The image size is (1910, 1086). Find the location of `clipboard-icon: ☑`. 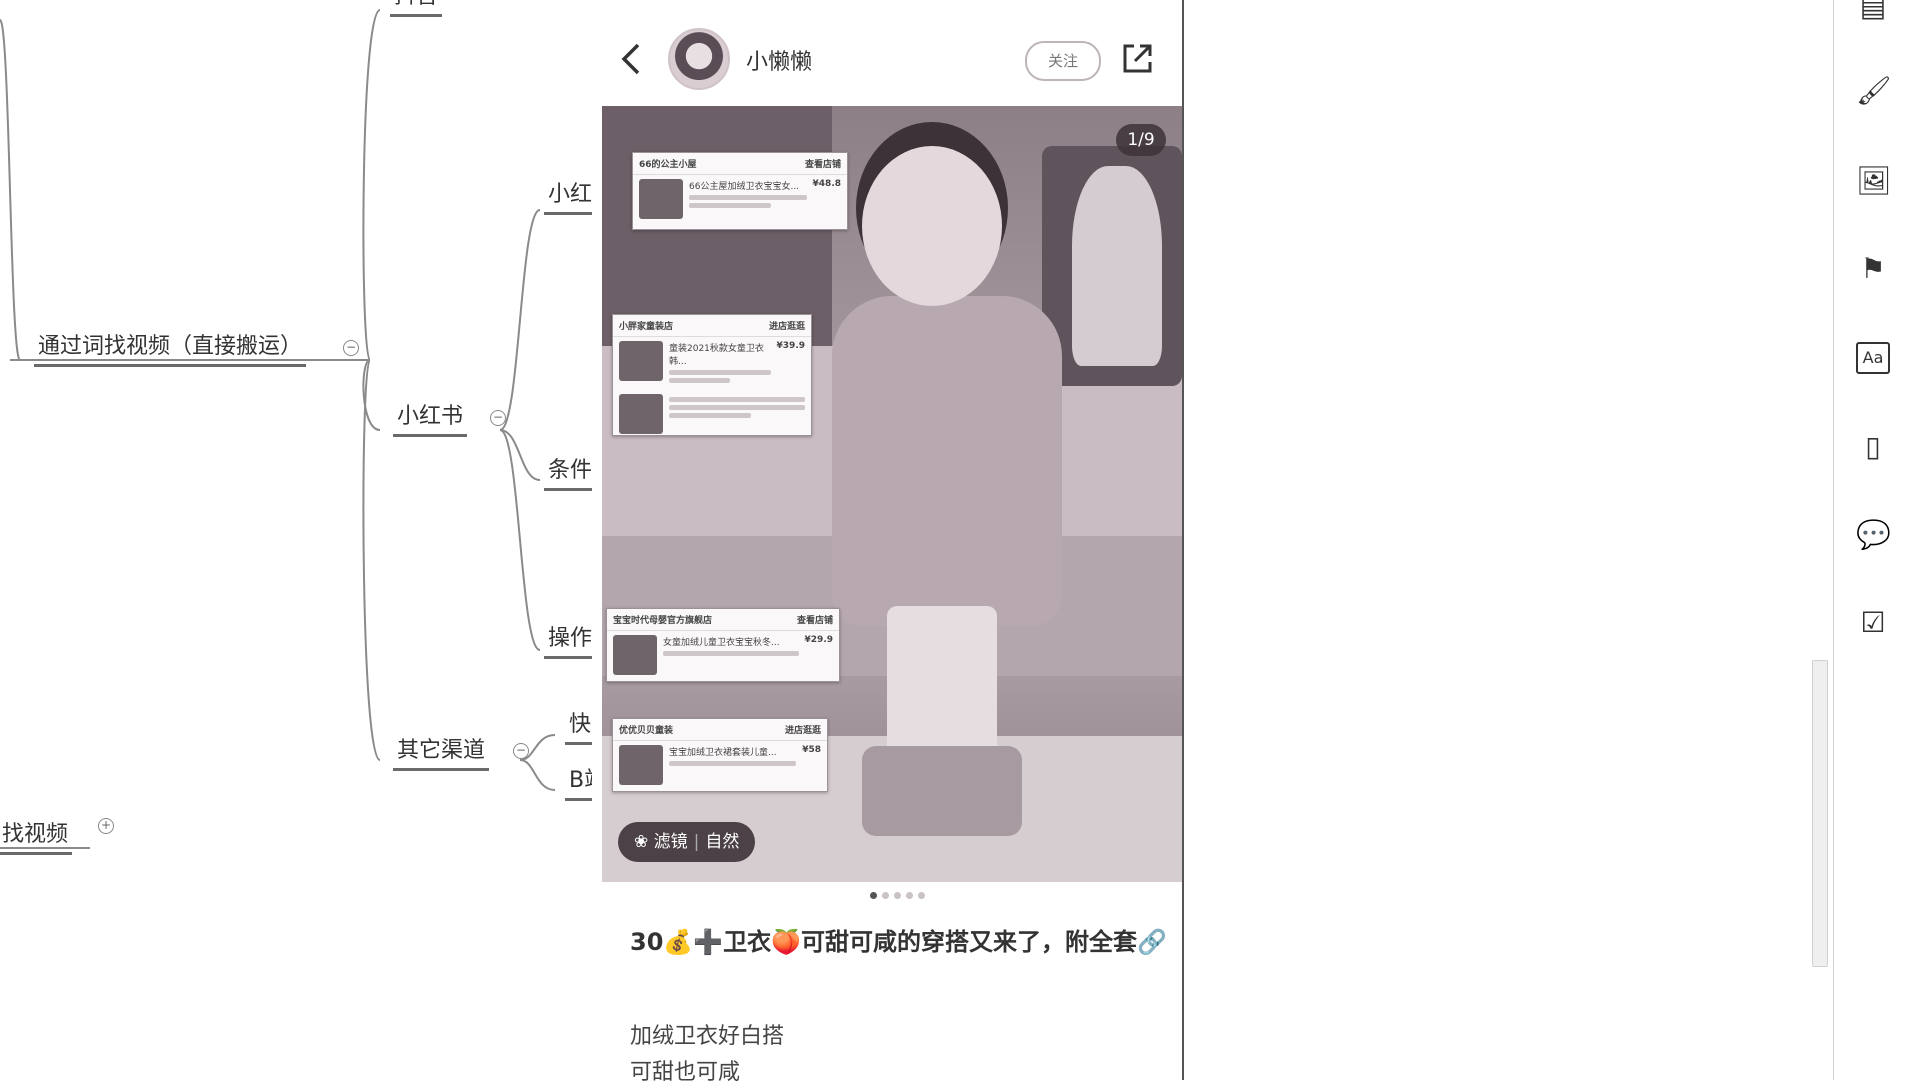

clipboard-icon: ☑ is located at coordinates (1873, 623).